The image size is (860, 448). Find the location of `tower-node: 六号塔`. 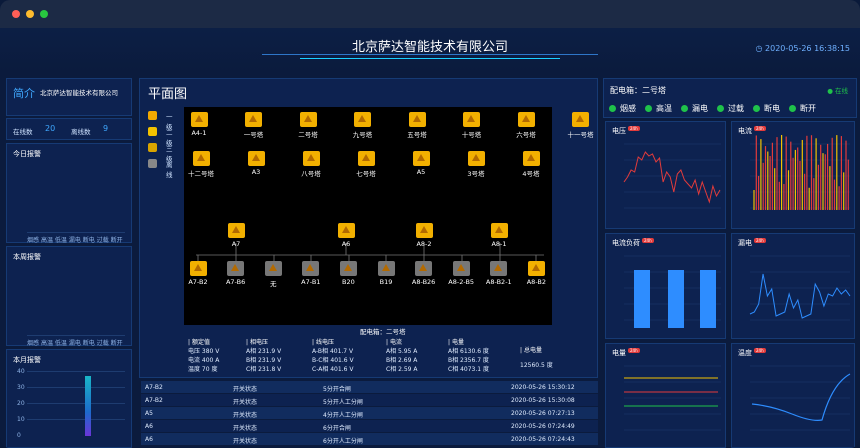

tower-node: 六号塔 is located at coordinates (526, 125).